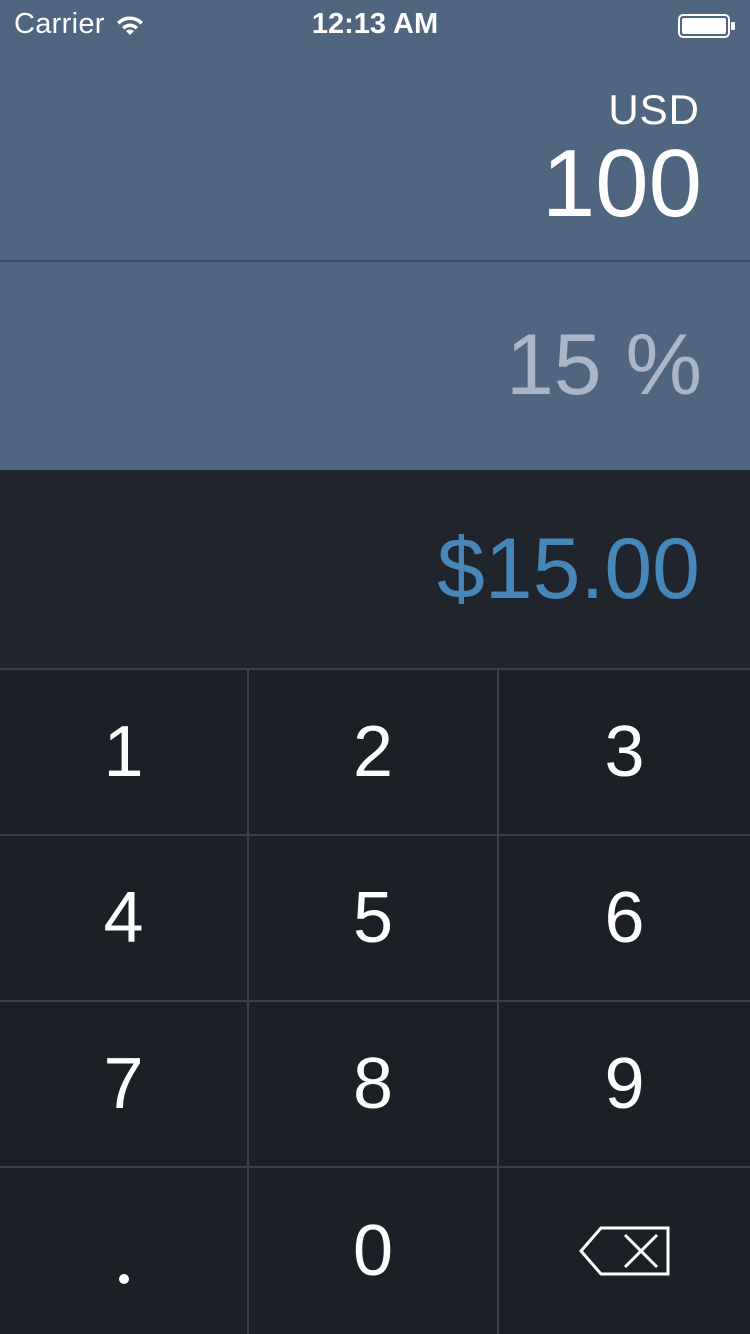 The height and width of the screenshot is (1334, 750). I want to click on key-5: 5, so click(374, 917).